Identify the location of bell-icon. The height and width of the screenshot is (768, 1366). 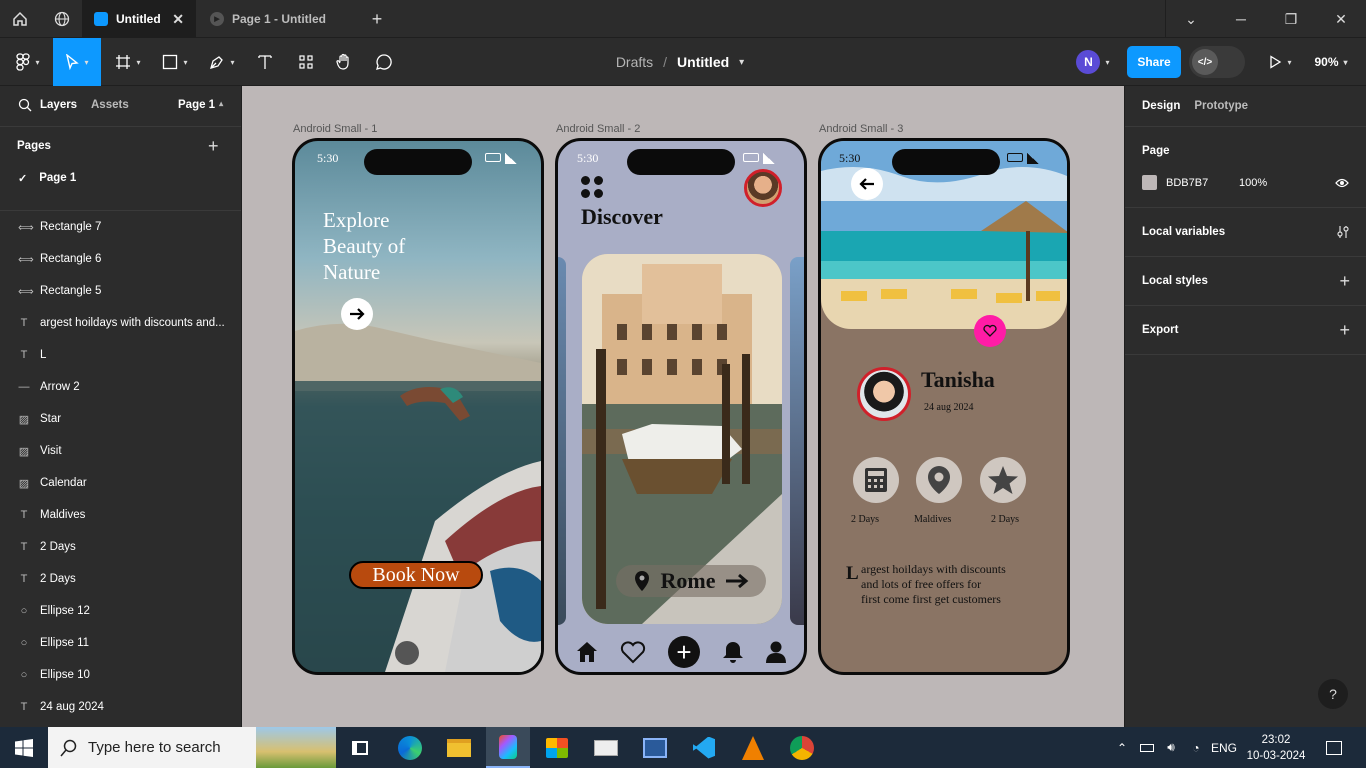
(733, 652).